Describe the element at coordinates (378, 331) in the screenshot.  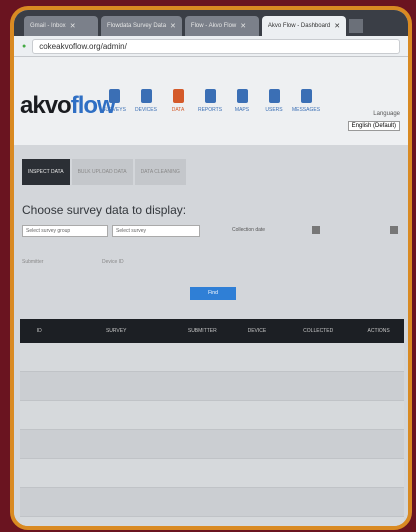
I see `header-actions: ACTIONS` at that location.